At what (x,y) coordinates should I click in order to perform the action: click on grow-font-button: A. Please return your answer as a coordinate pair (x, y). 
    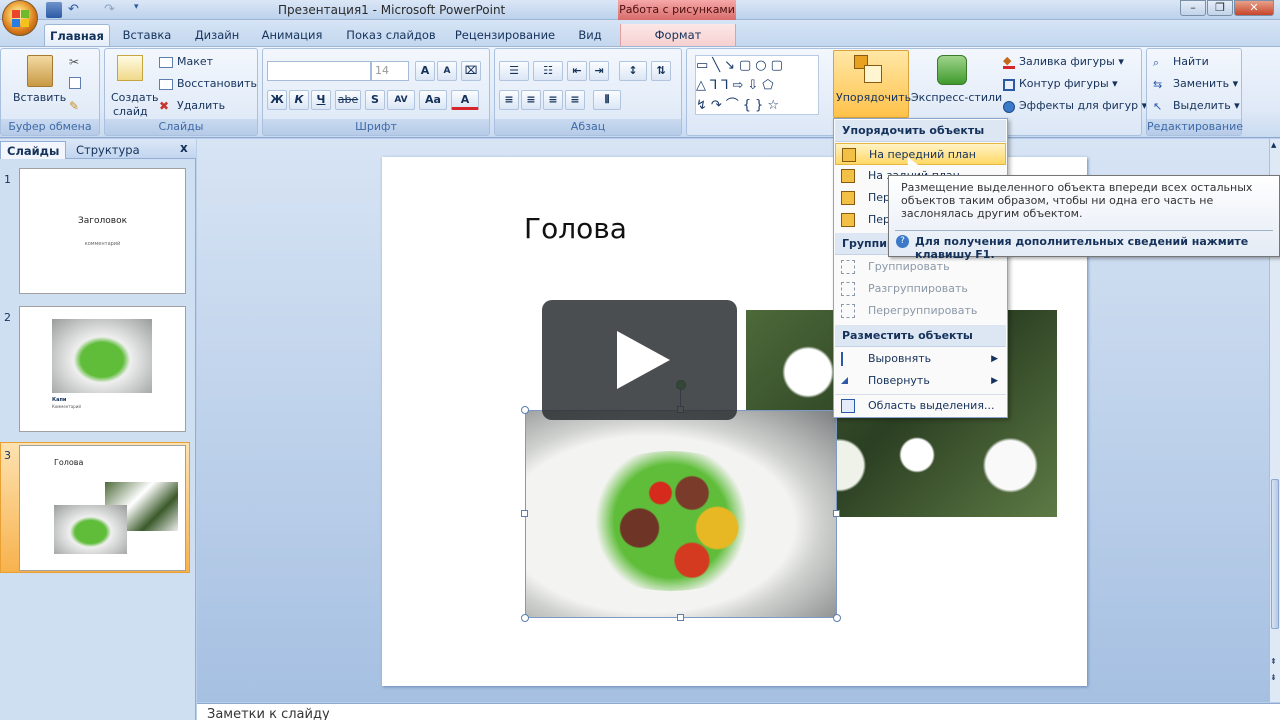
    Looking at the image, I should click on (425, 71).